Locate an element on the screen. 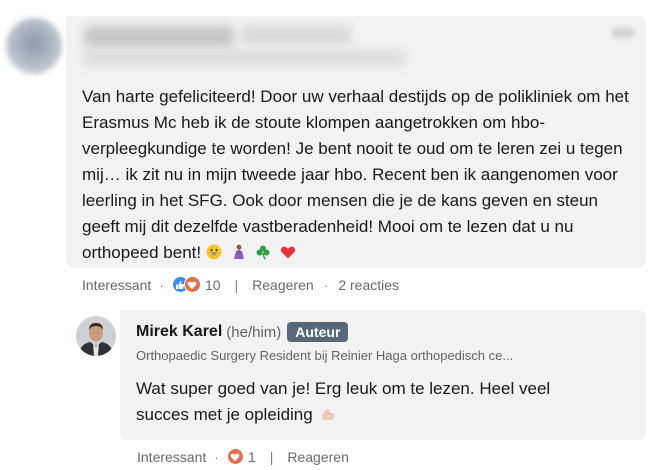 The image size is (656, 470). reply-interesting-button: Interessant is located at coordinates (171, 457).